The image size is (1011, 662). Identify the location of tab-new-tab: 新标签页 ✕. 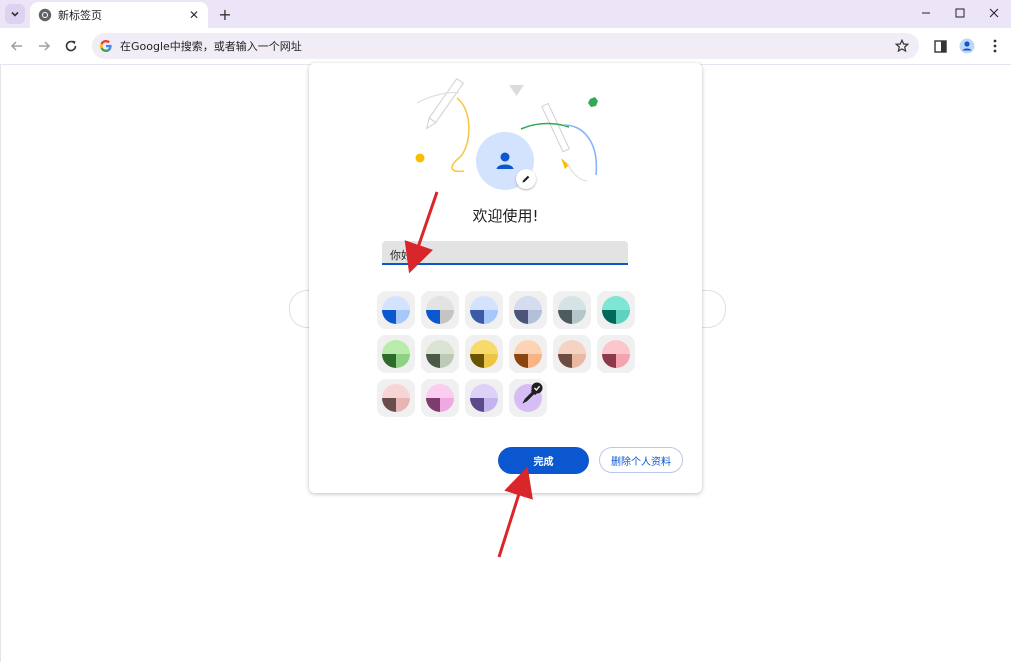
(119, 15).